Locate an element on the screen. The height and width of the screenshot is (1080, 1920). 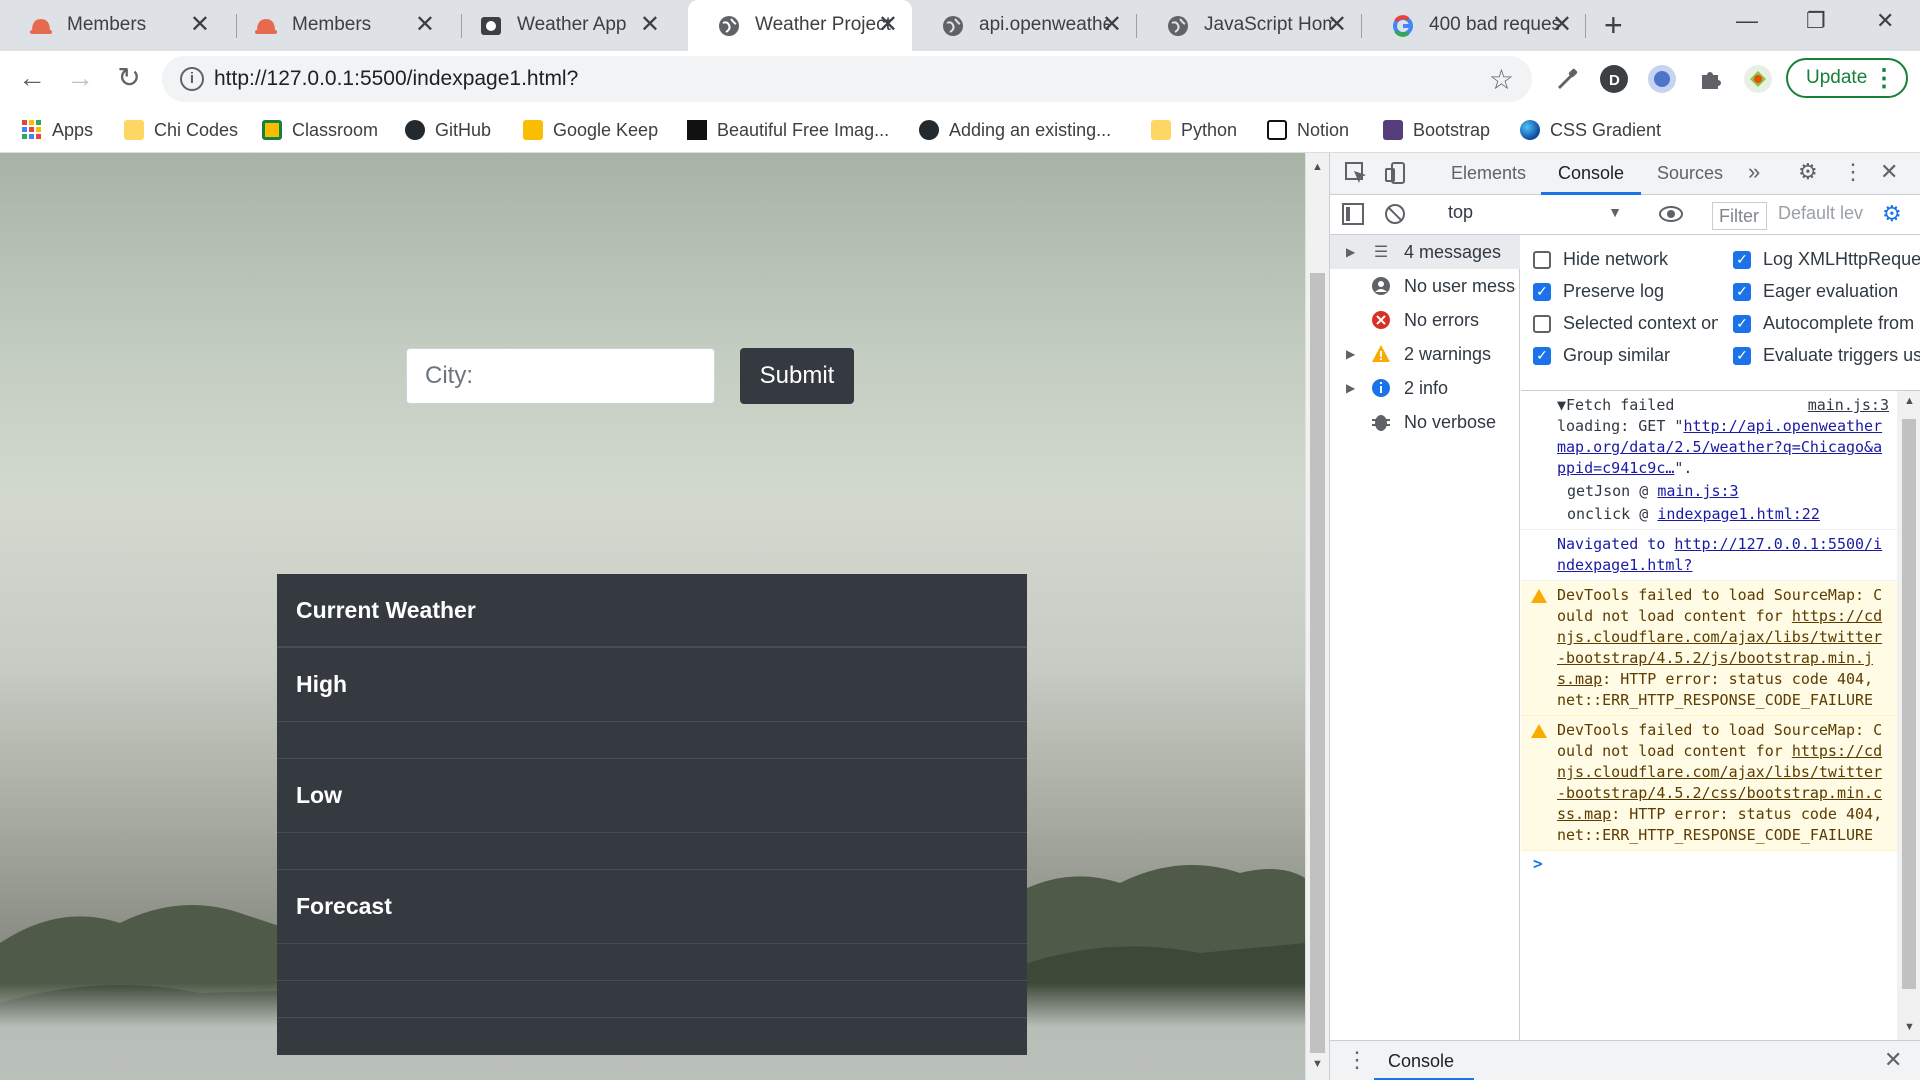
setting-autocomplete: ✓ Autocomplete from history is located at coordinates (1826, 323).